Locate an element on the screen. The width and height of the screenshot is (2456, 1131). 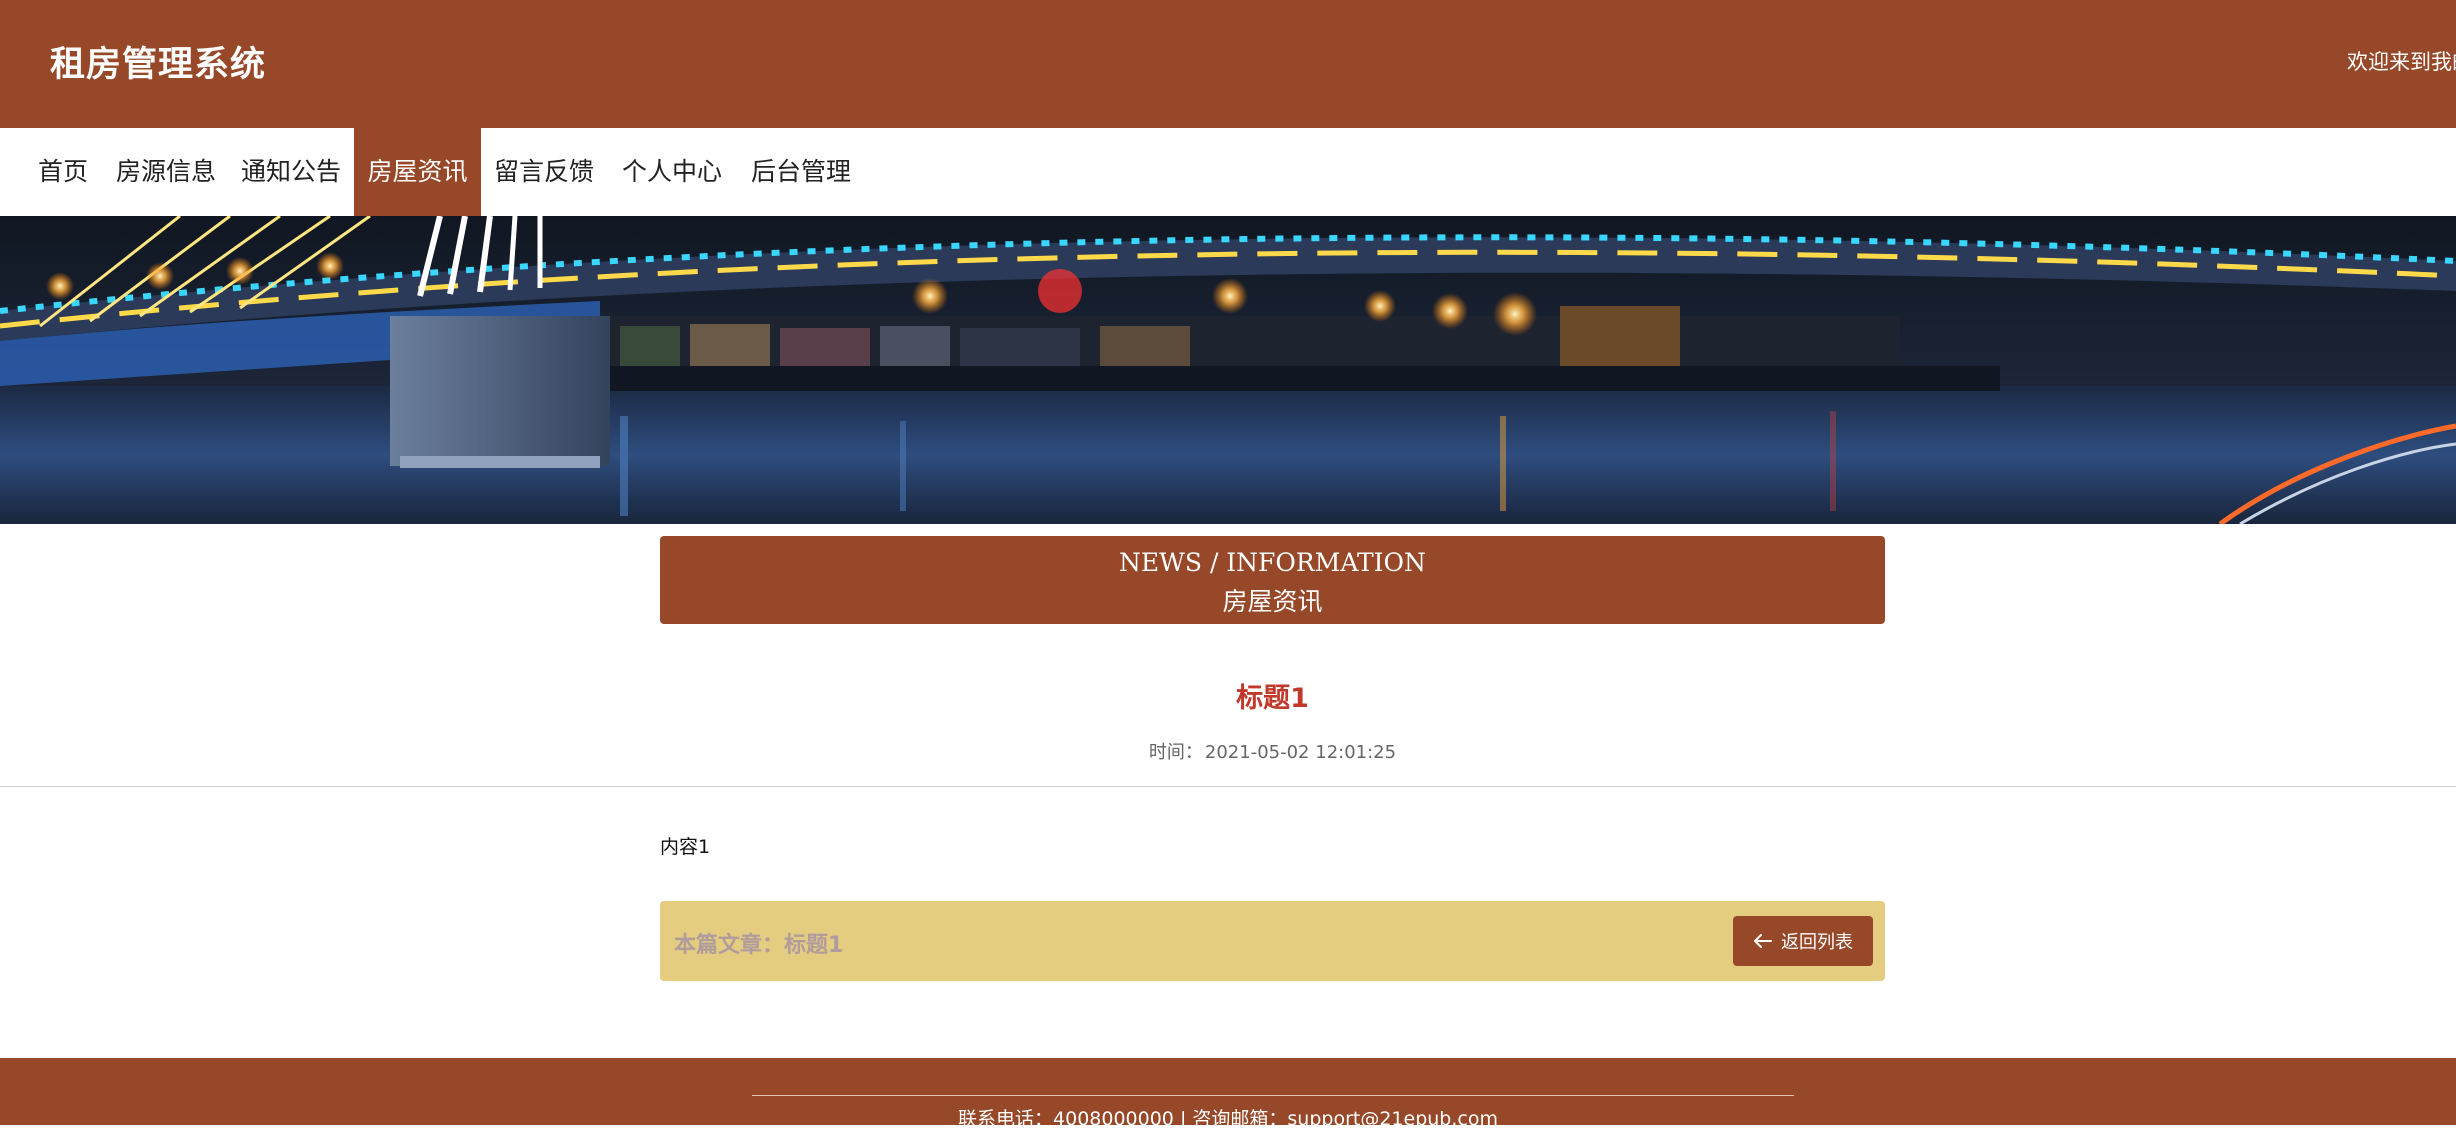
section-header: NEWS / INFORMATION 房屋资讯 is located at coordinates (1272, 580).